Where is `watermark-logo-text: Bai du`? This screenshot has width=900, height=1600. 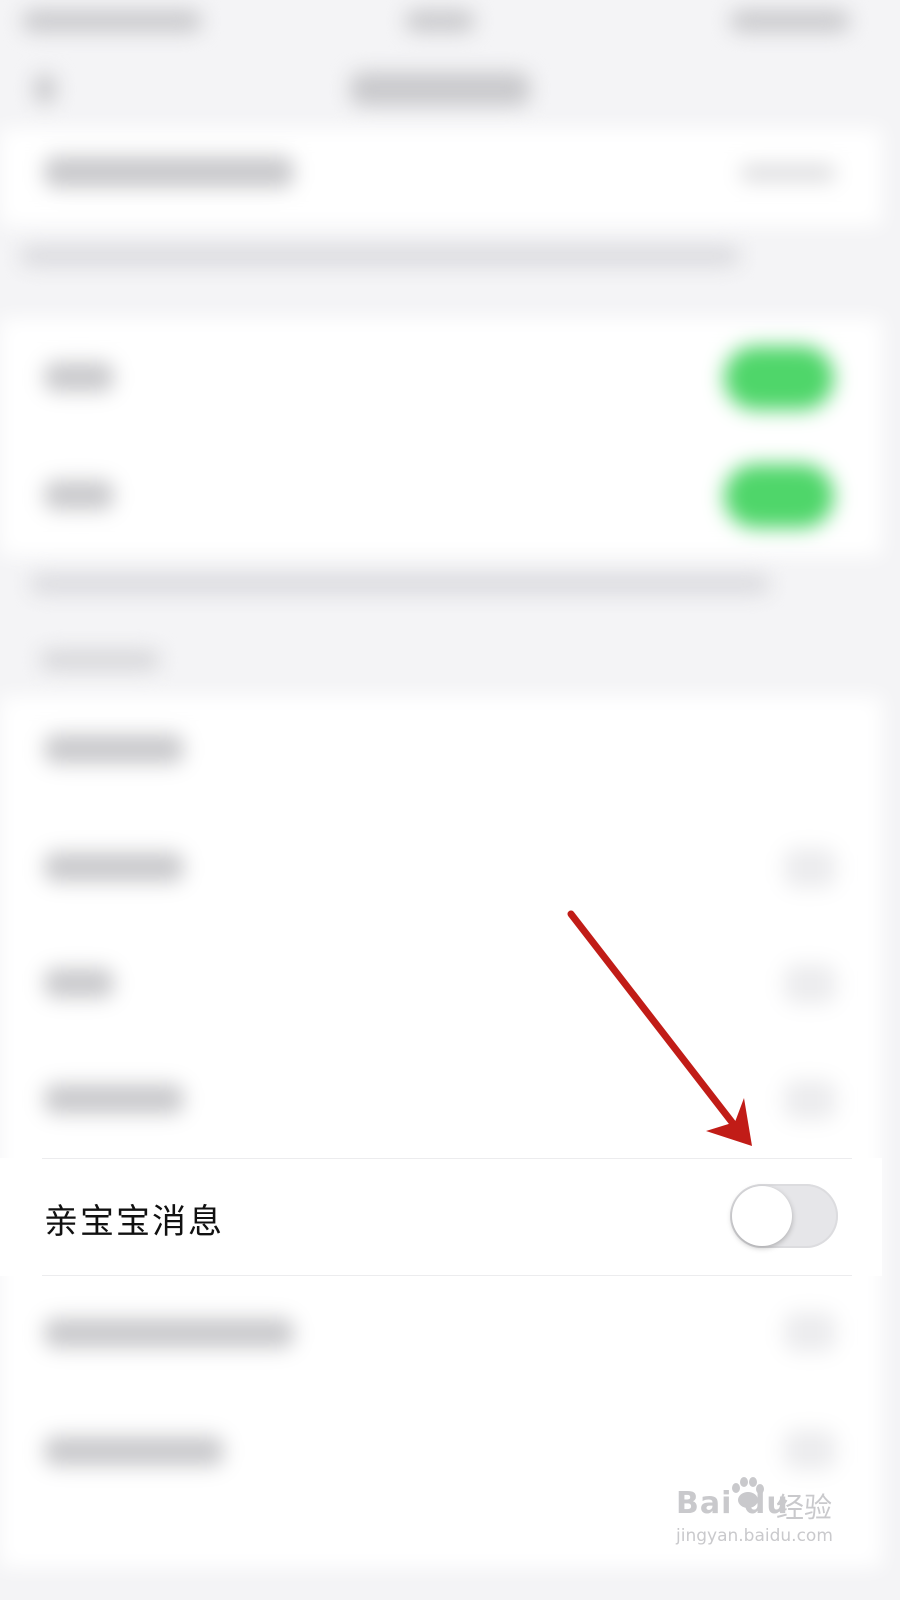 watermark-logo-text: Bai du is located at coordinates (732, 1503).